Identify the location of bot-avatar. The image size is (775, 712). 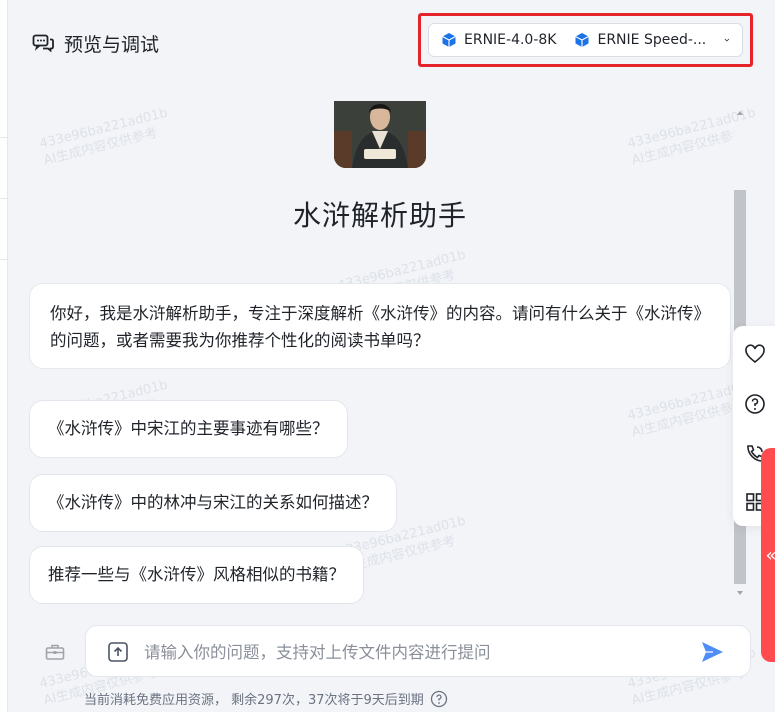
(380, 134).